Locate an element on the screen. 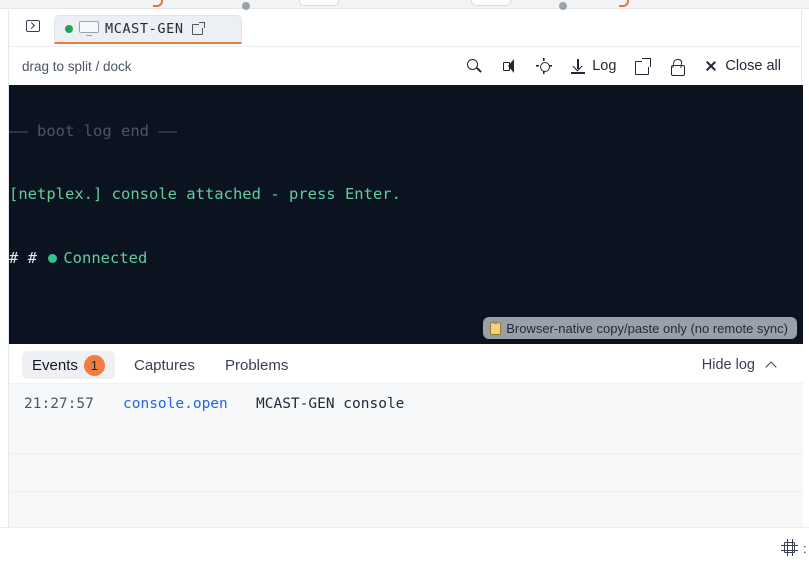 The height and width of the screenshot is (568, 809). theme-button is located at coordinates (544, 66).